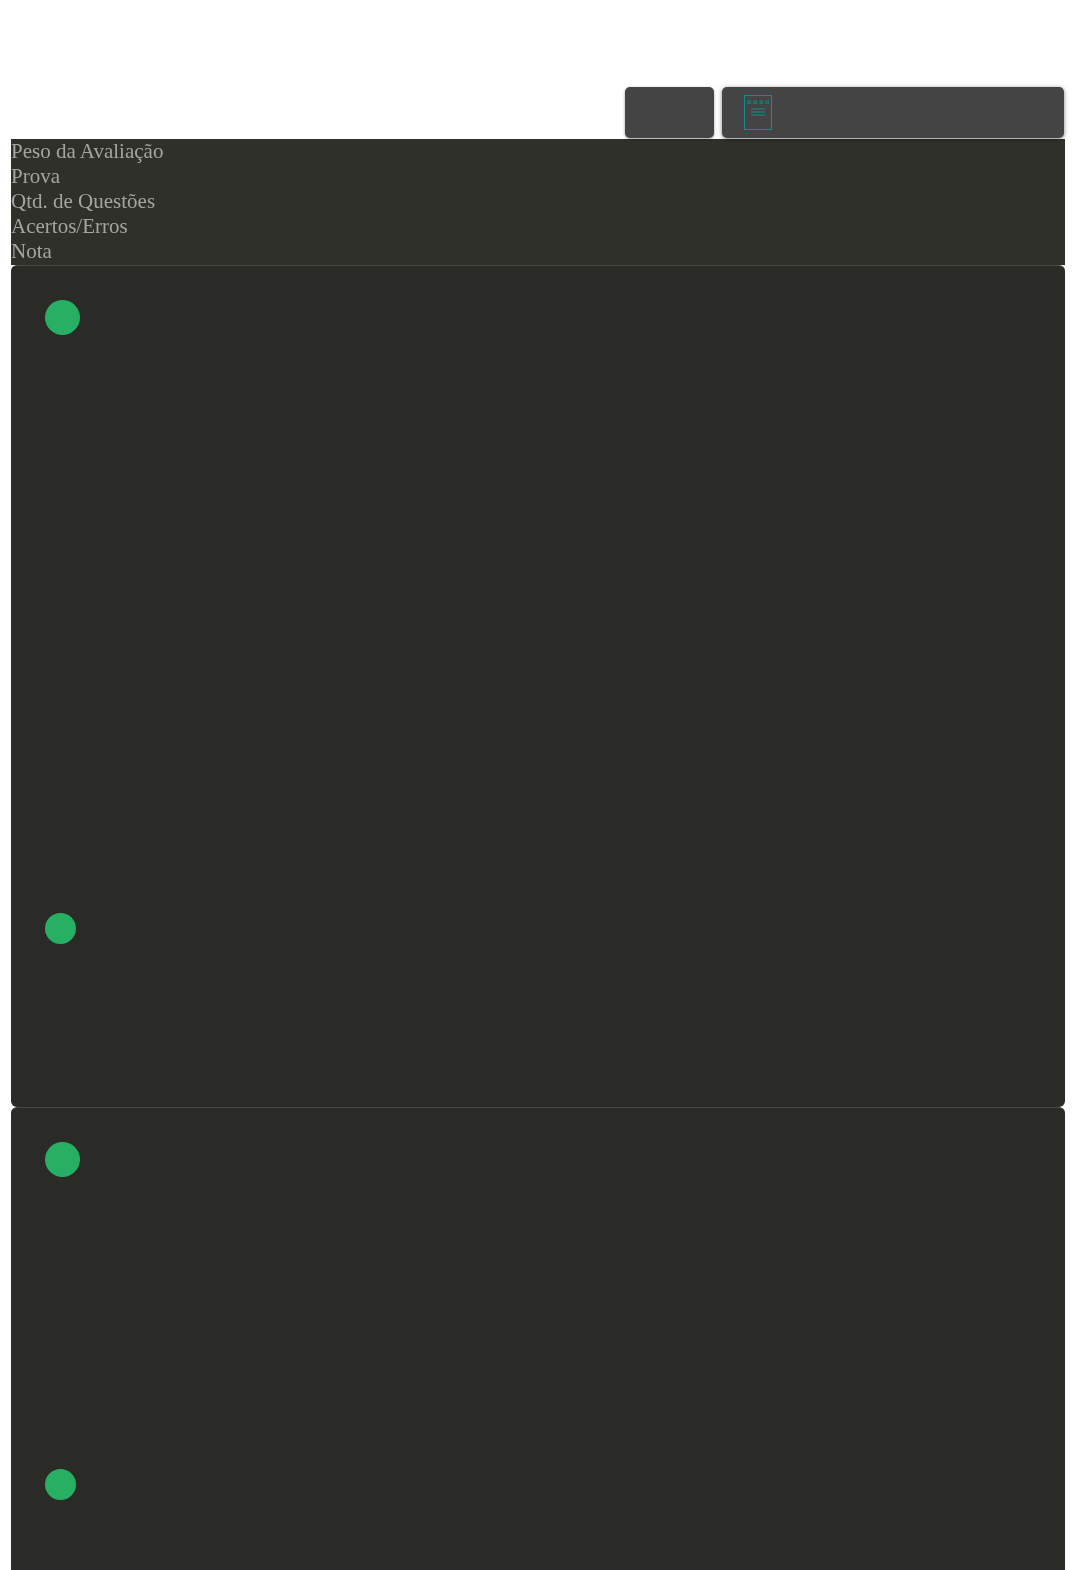 The height and width of the screenshot is (1570, 1076). Describe the element at coordinates (31, 251) in the screenshot. I see `column-label: Nota` at that location.